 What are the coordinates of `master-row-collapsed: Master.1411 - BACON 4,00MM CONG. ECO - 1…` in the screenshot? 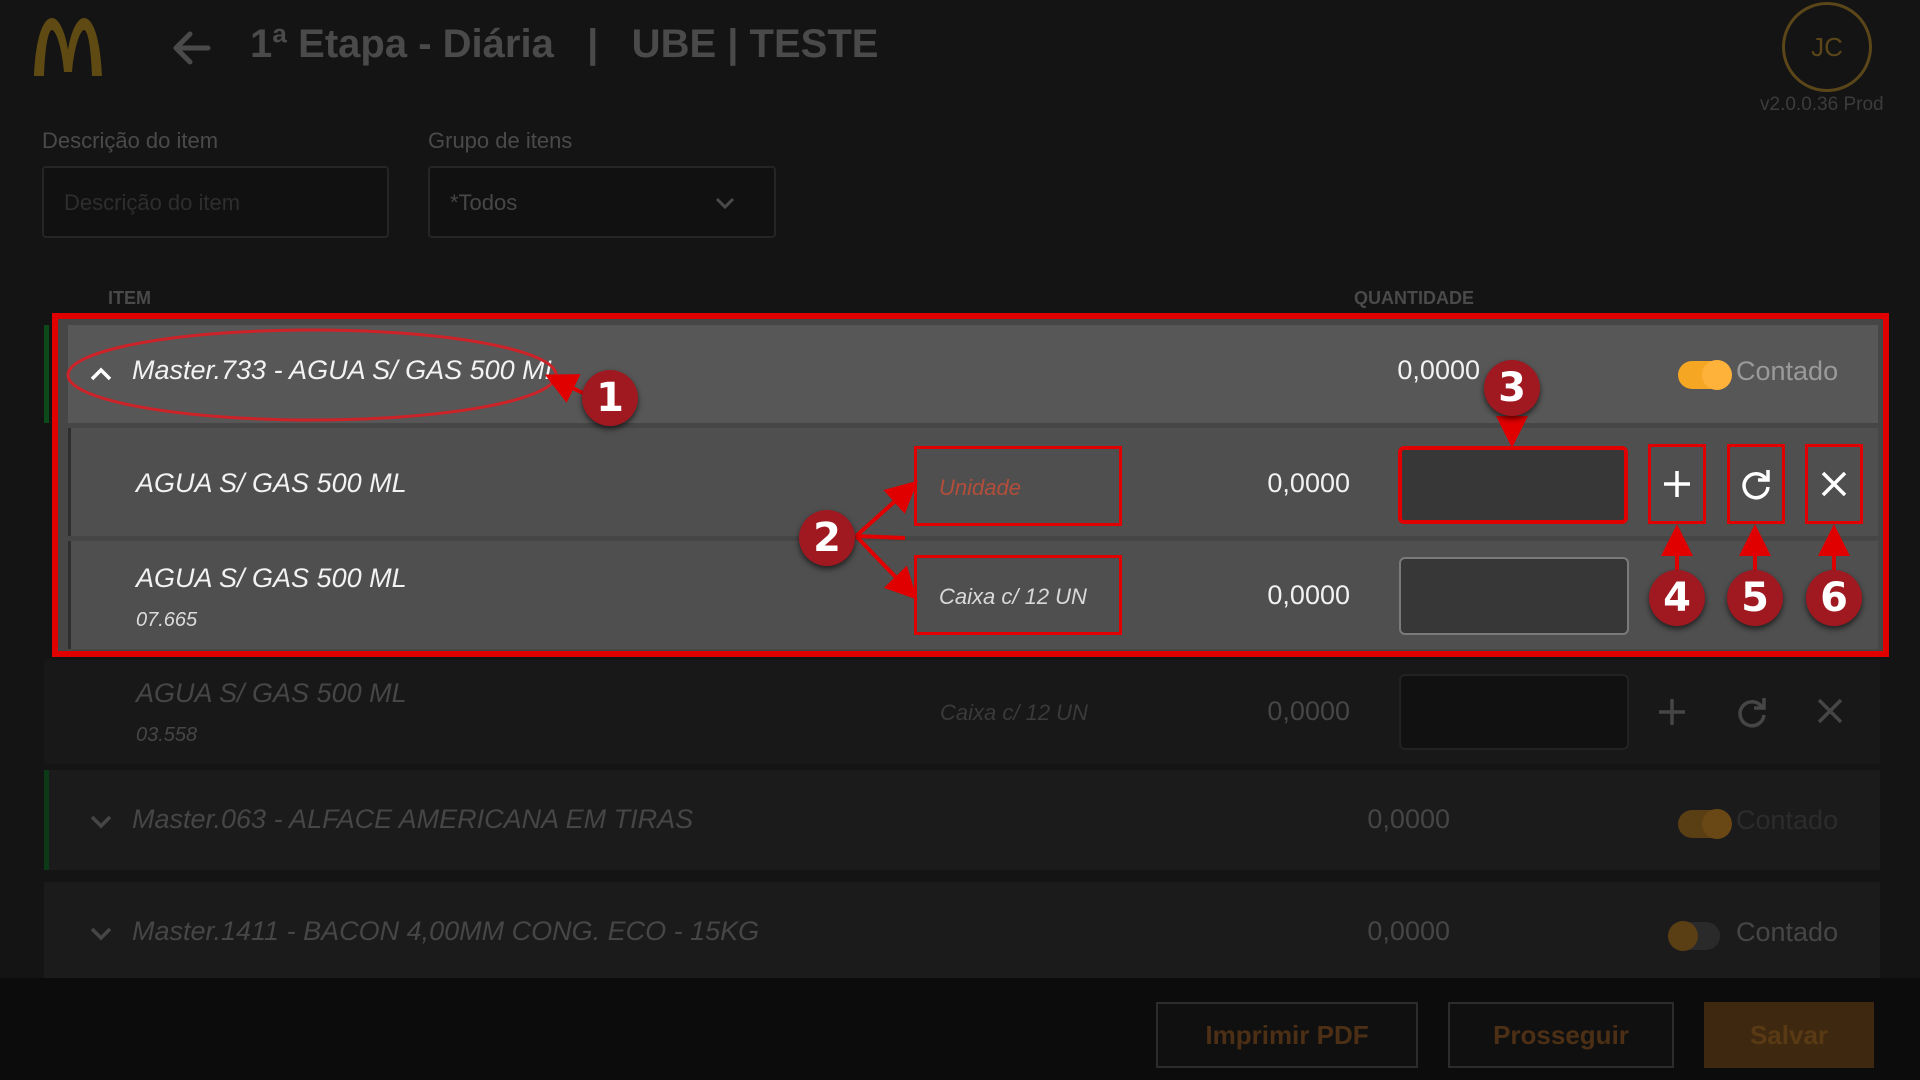 It's located at (962, 932).